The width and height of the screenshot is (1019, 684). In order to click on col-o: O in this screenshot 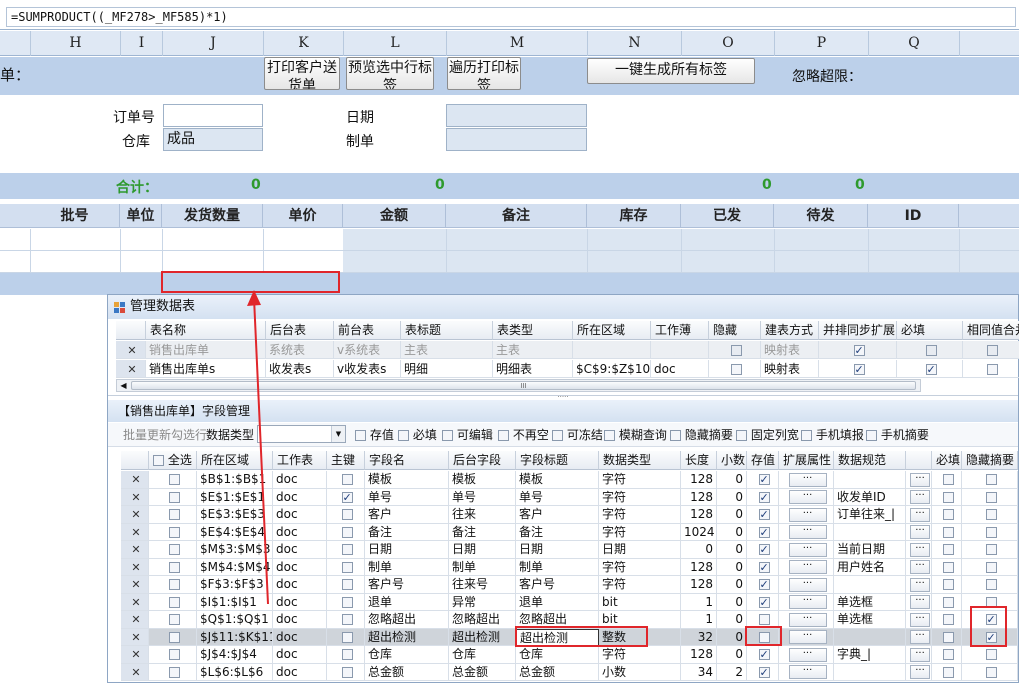, I will do `click(727, 43)`.